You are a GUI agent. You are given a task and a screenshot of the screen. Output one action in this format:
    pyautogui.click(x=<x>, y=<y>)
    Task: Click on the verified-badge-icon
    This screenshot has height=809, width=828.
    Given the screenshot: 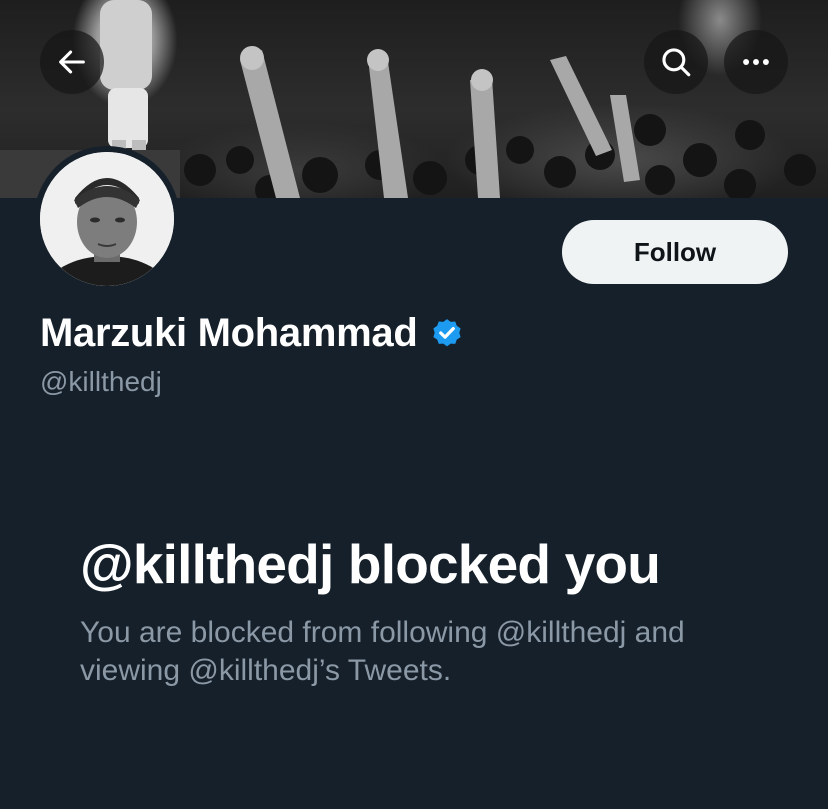 What is the action you would take?
    pyautogui.click(x=447, y=334)
    